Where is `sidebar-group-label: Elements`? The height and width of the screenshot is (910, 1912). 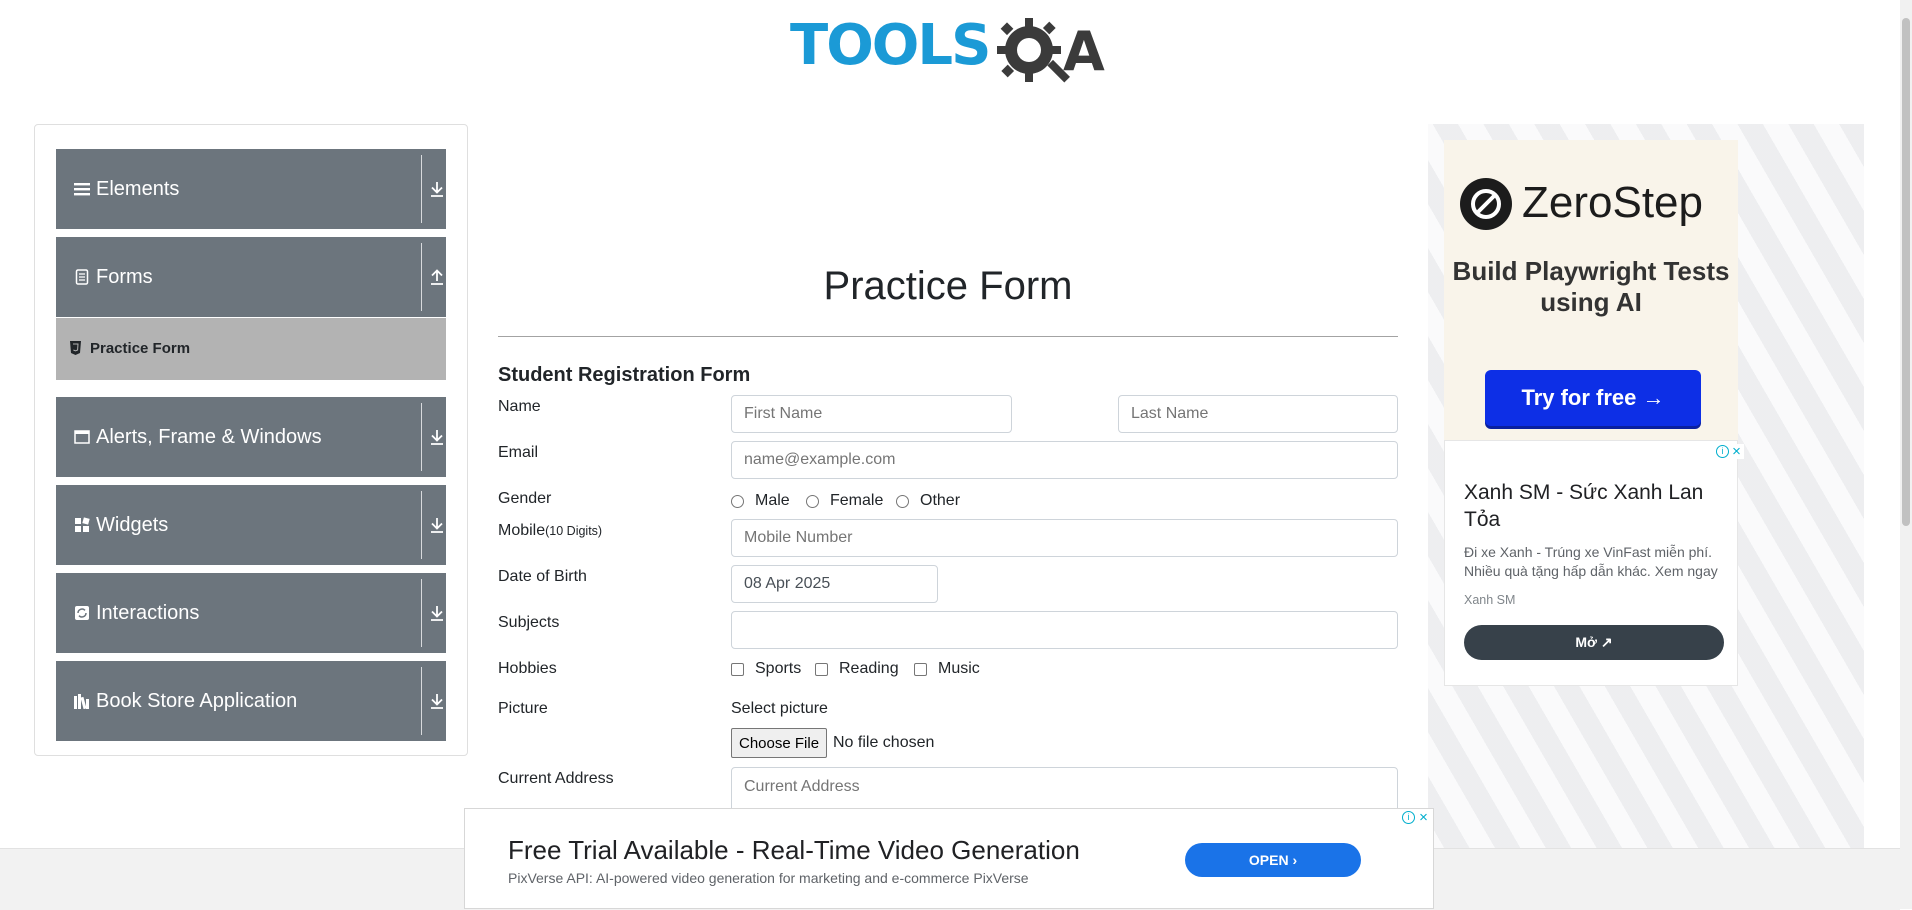 sidebar-group-label: Elements is located at coordinates (138, 189).